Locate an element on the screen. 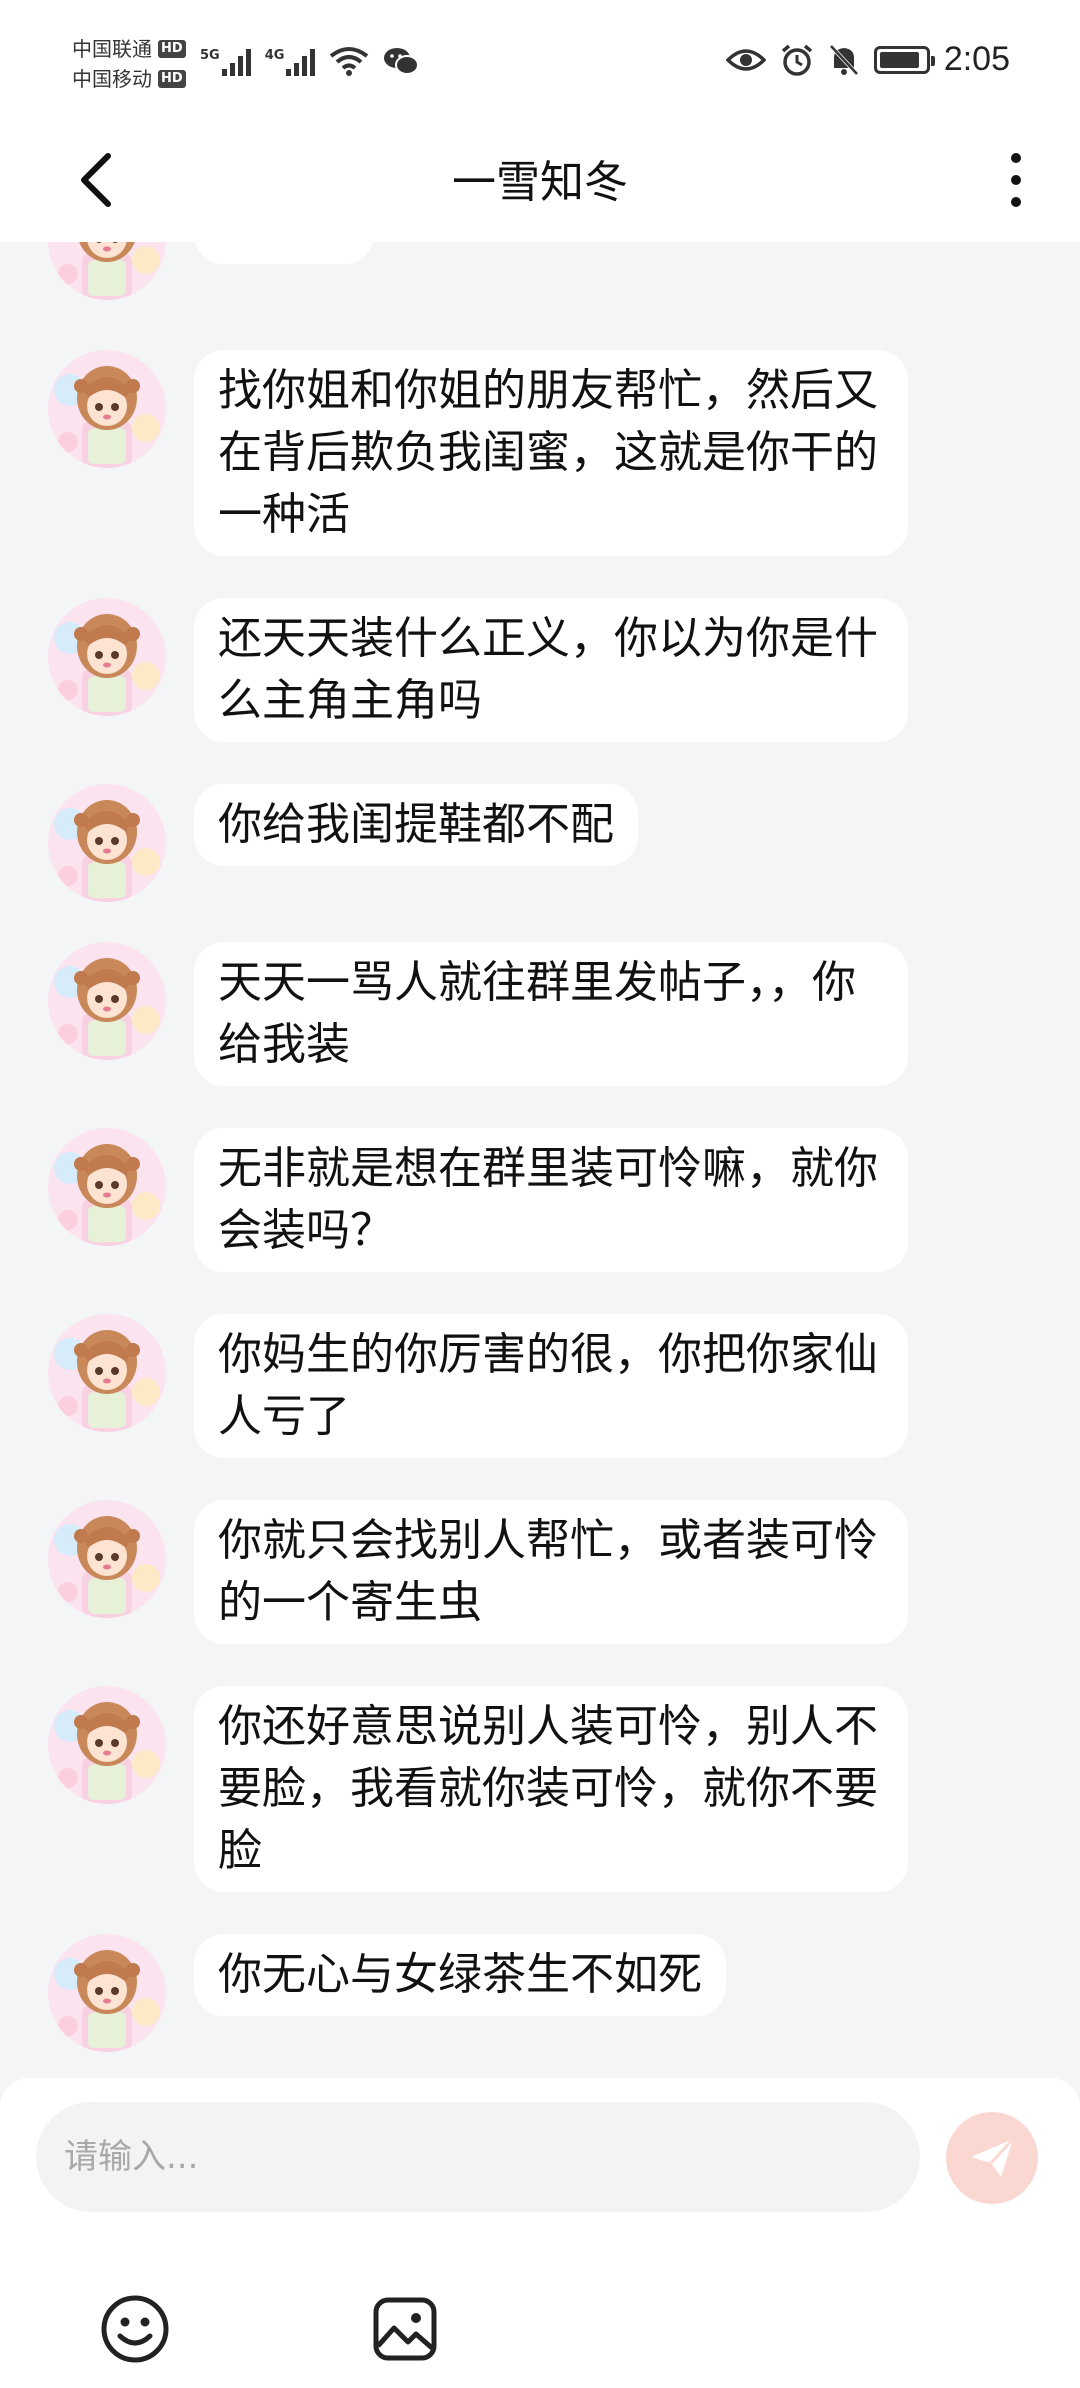  wechat-icon is located at coordinates (402, 61).